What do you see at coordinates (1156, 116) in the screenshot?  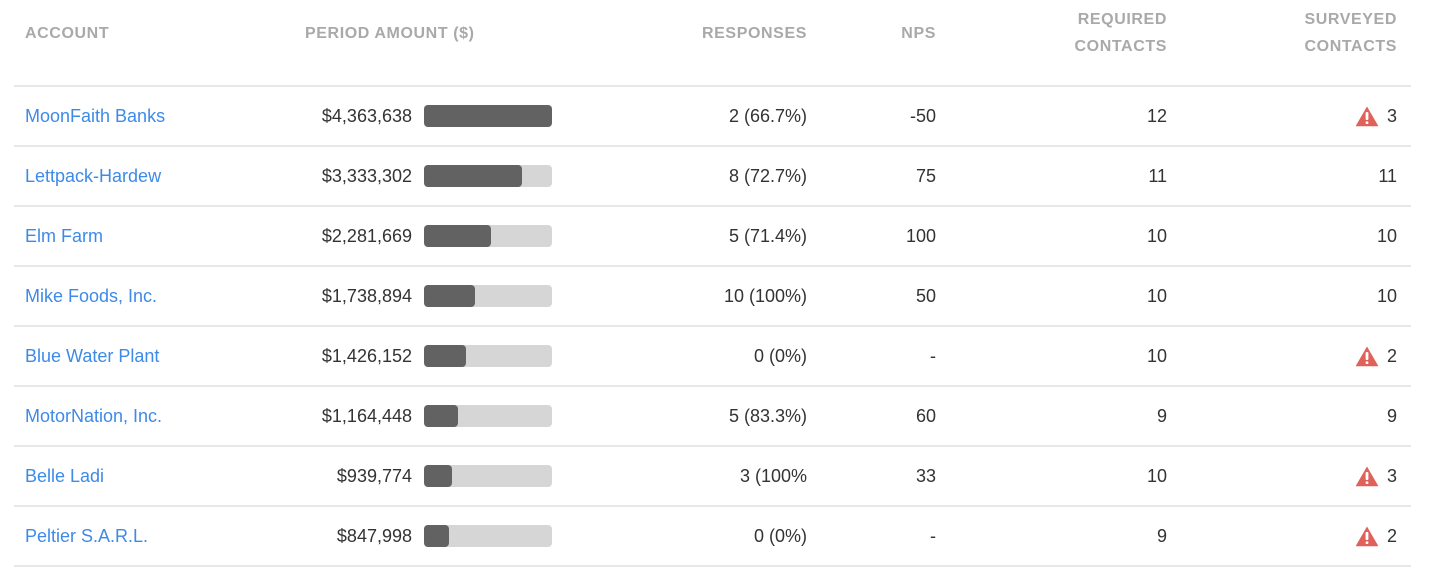 I see `required-contacts-value: 12` at bounding box center [1156, 116].